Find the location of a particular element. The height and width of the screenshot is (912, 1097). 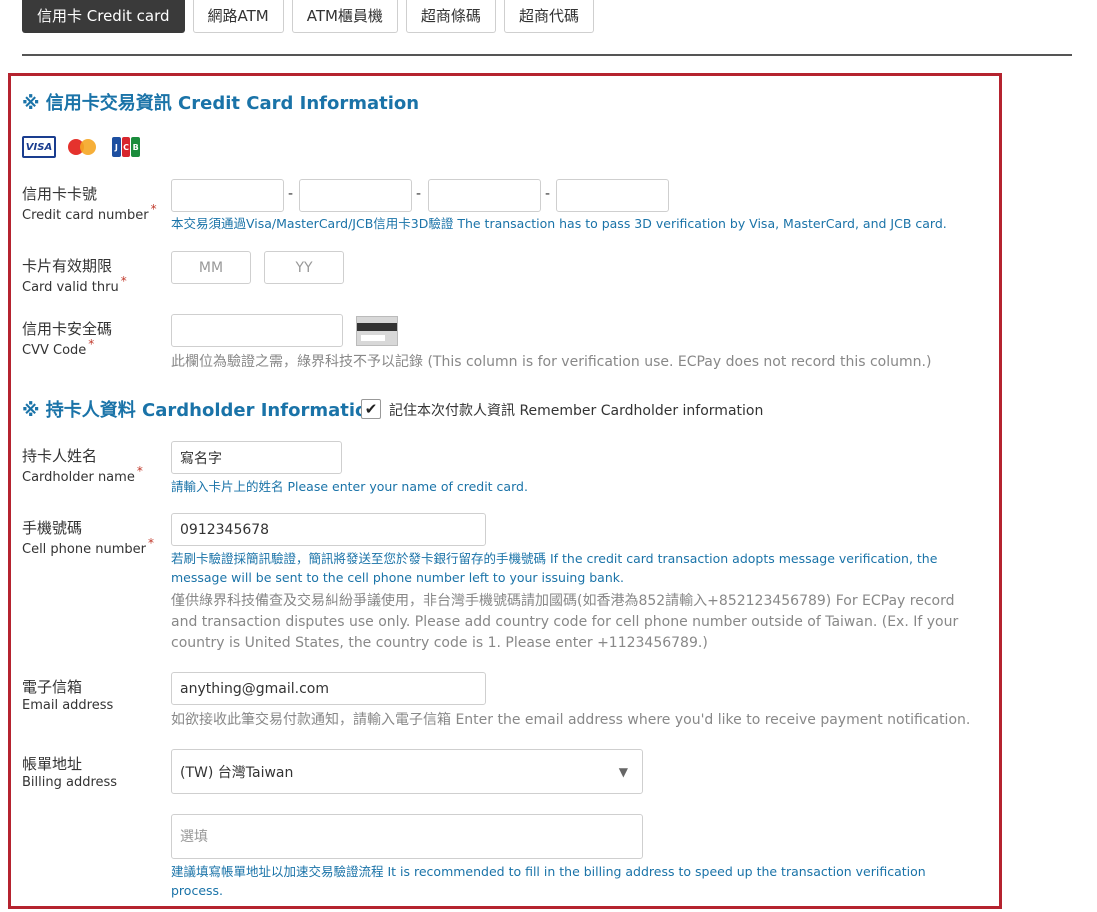

email-label-zh: 電子信箱 is located at coordinates (52, 687).